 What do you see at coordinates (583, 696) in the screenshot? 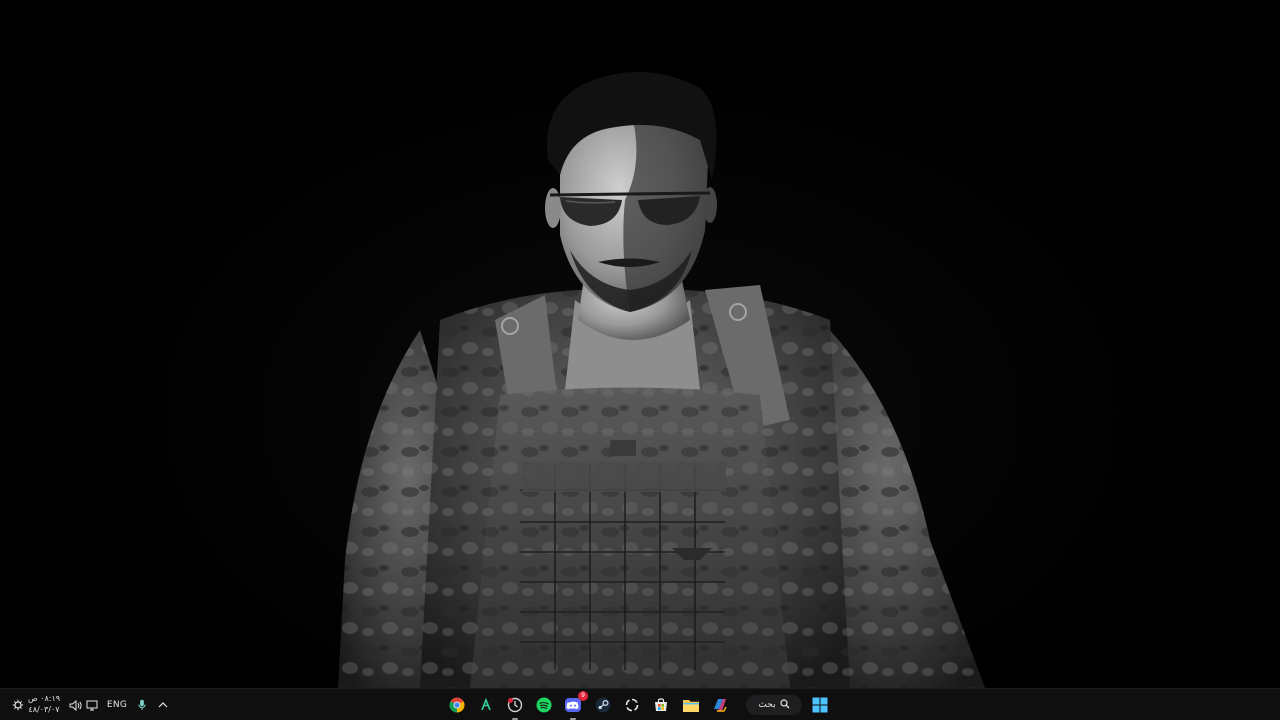
I see `discord-notification-badge: 9` at bounding box center [583, 696].